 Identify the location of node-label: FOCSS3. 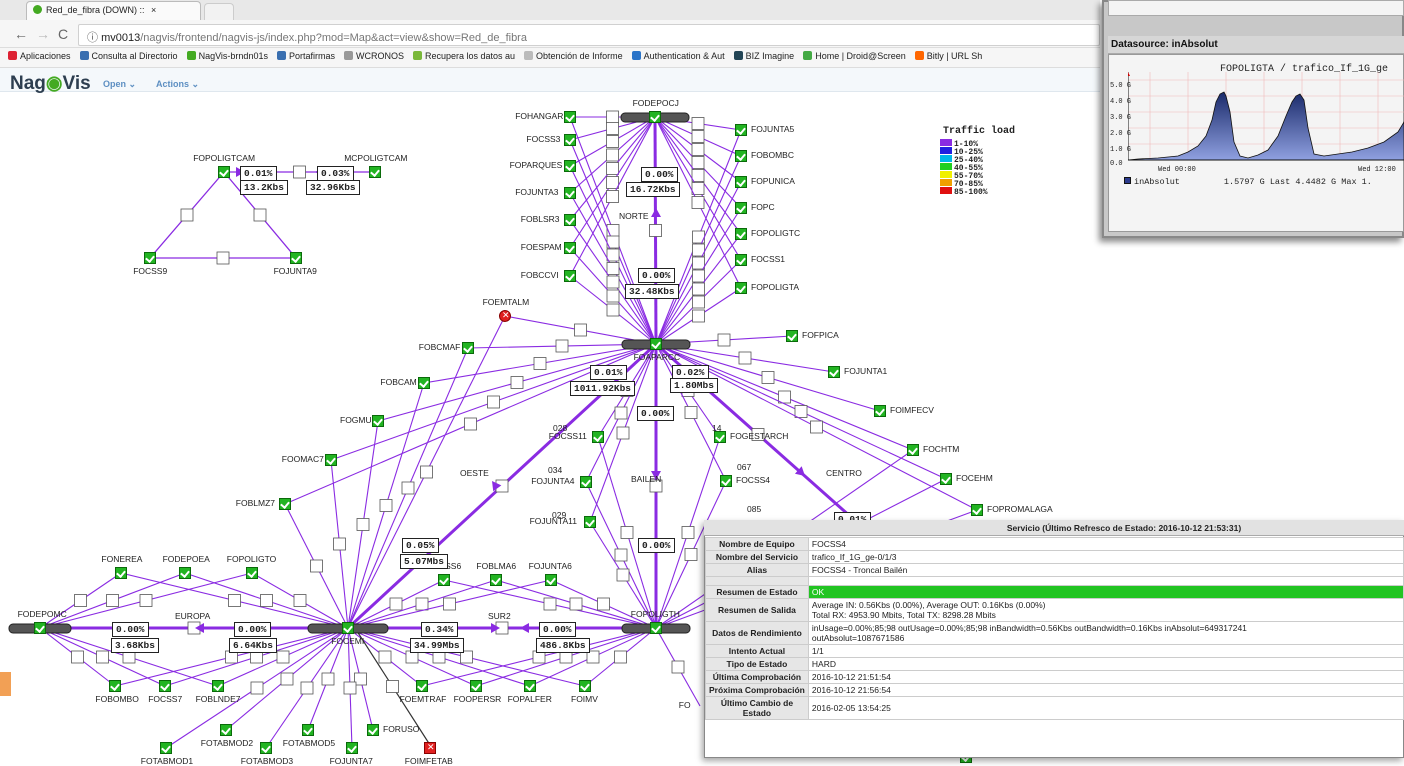
(543, 139).